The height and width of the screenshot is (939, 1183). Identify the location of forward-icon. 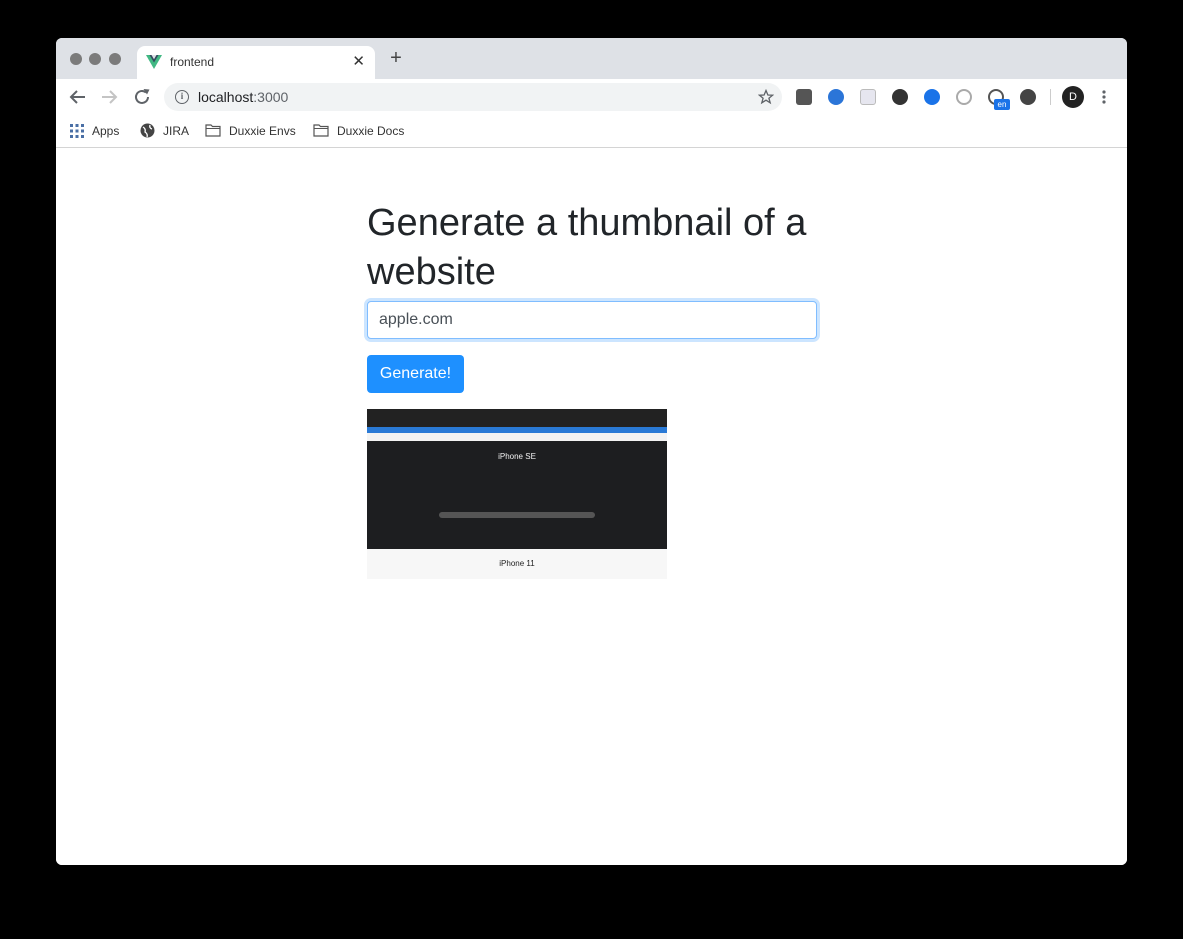
(109, 97).